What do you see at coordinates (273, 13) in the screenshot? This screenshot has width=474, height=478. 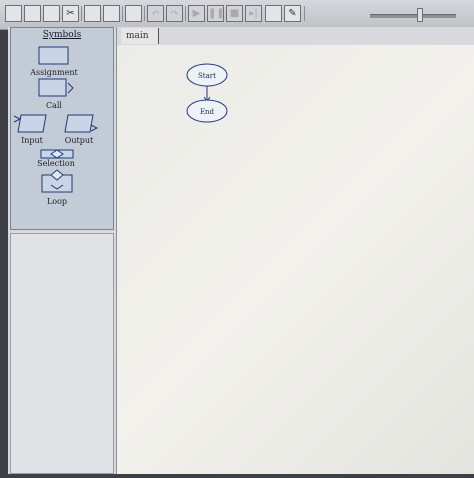 I see `graphics-window-button` at bounding box center [273, 13].